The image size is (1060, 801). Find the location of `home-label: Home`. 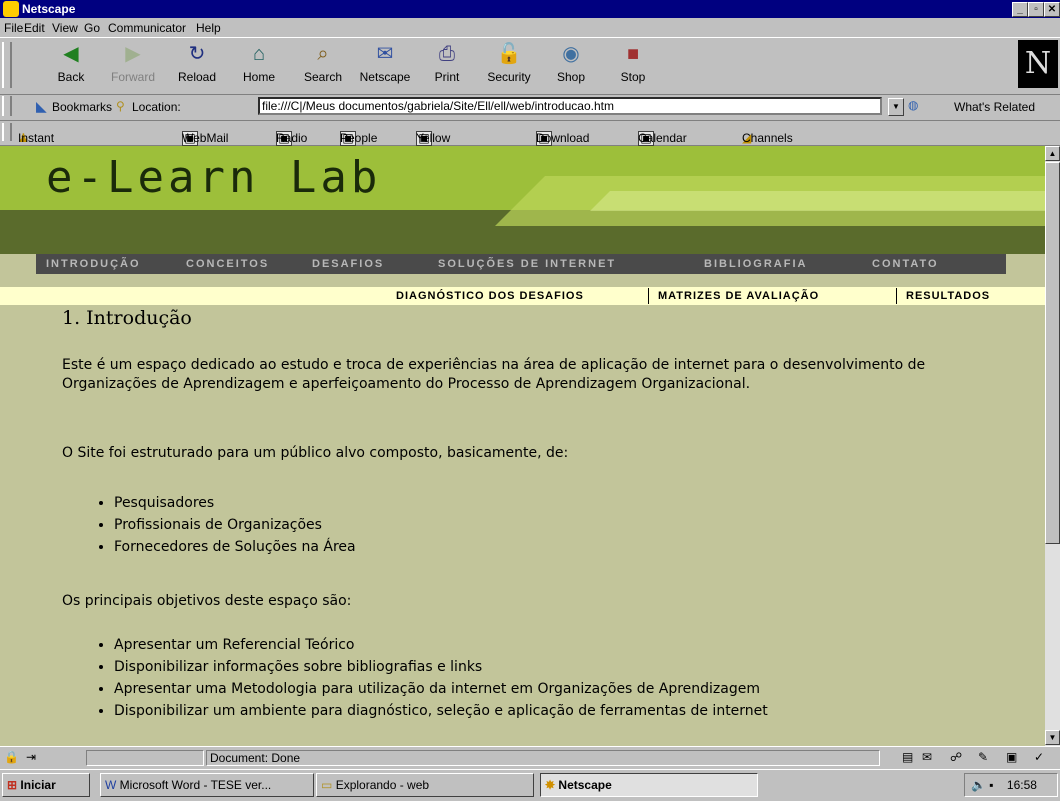

home-label: Home is located at coordinates (258, 77).